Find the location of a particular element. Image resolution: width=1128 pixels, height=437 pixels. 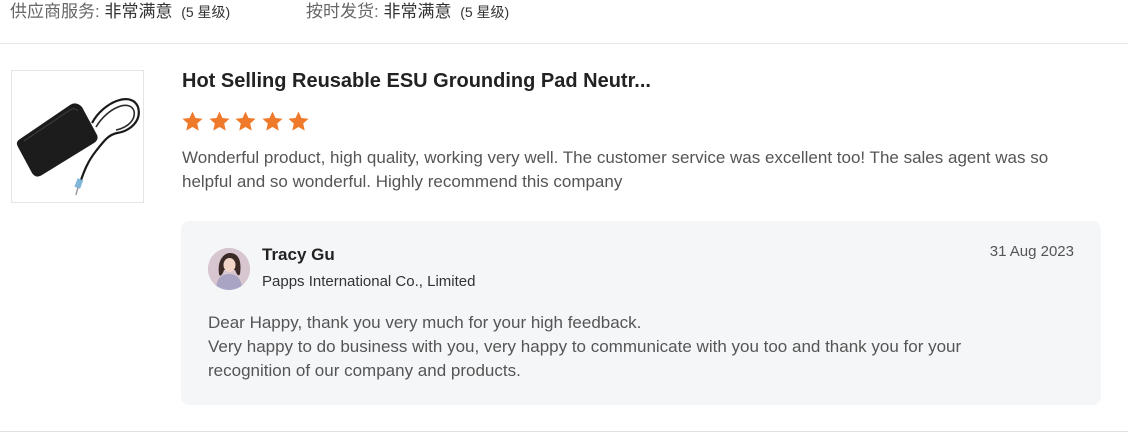

on-time-delivery-rating: 按时发货: 非常满意 (5 星级) is located at coordinates (407, 12).